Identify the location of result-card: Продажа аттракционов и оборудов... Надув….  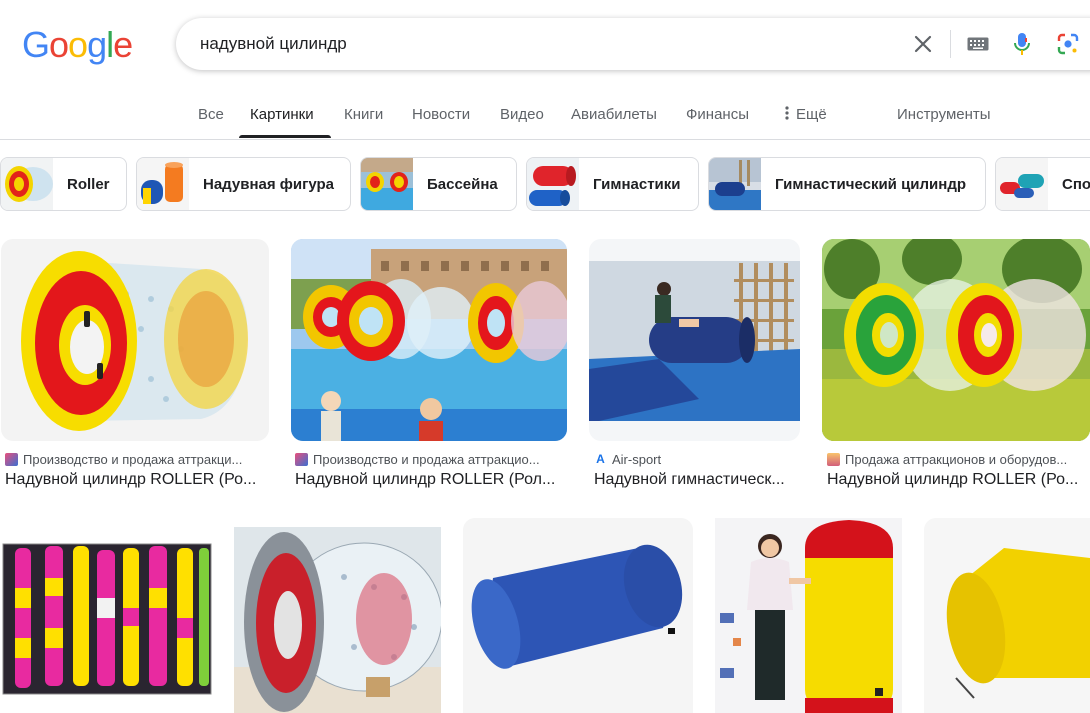
(956, 369).